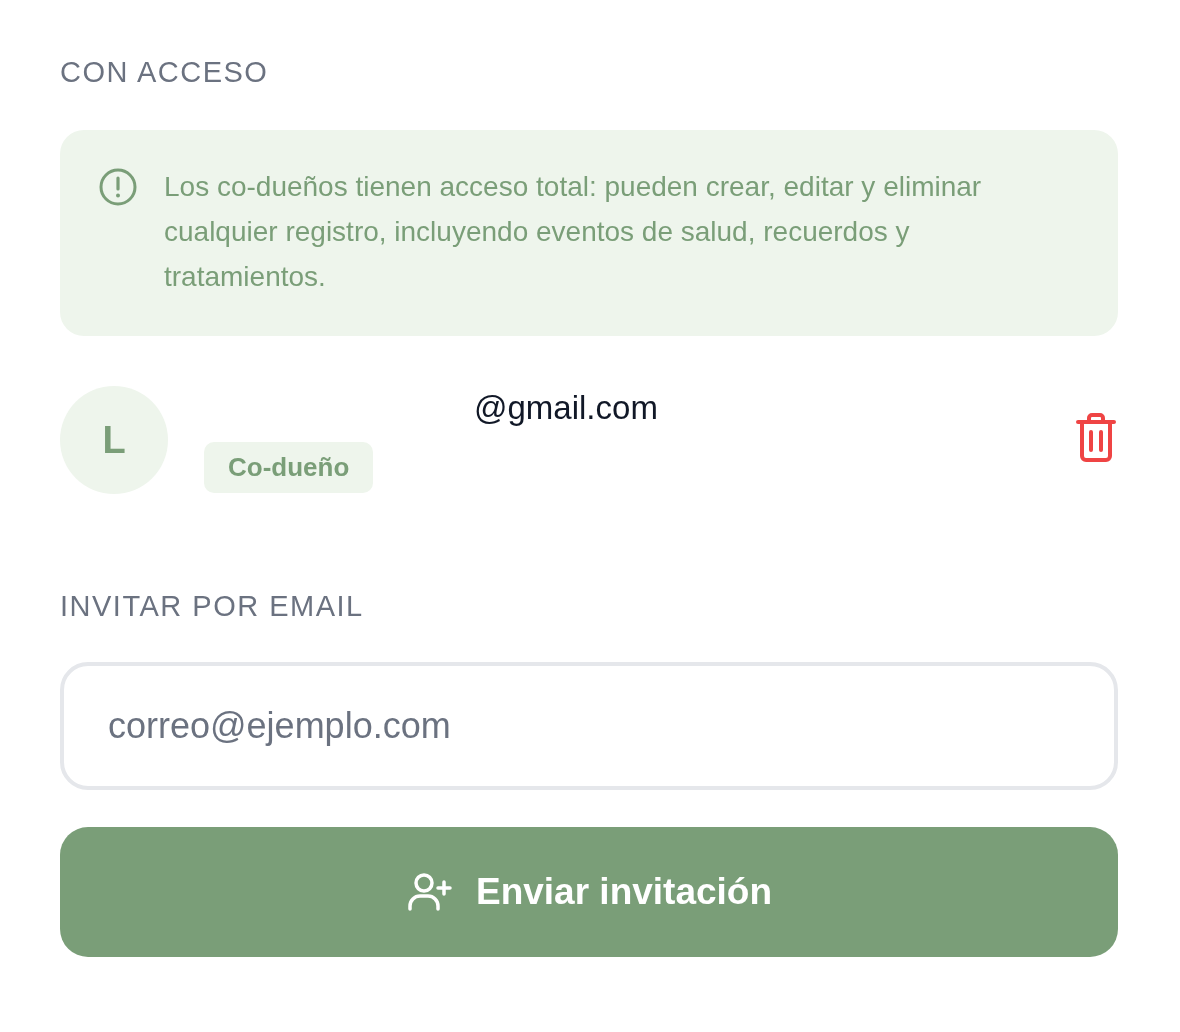 This screenshot has height=1032, width=1180. What do you see at coordinates (289, 467) in the screenshot?
I see `role-badge: Co-dueño` at bounding box center [289, 467].